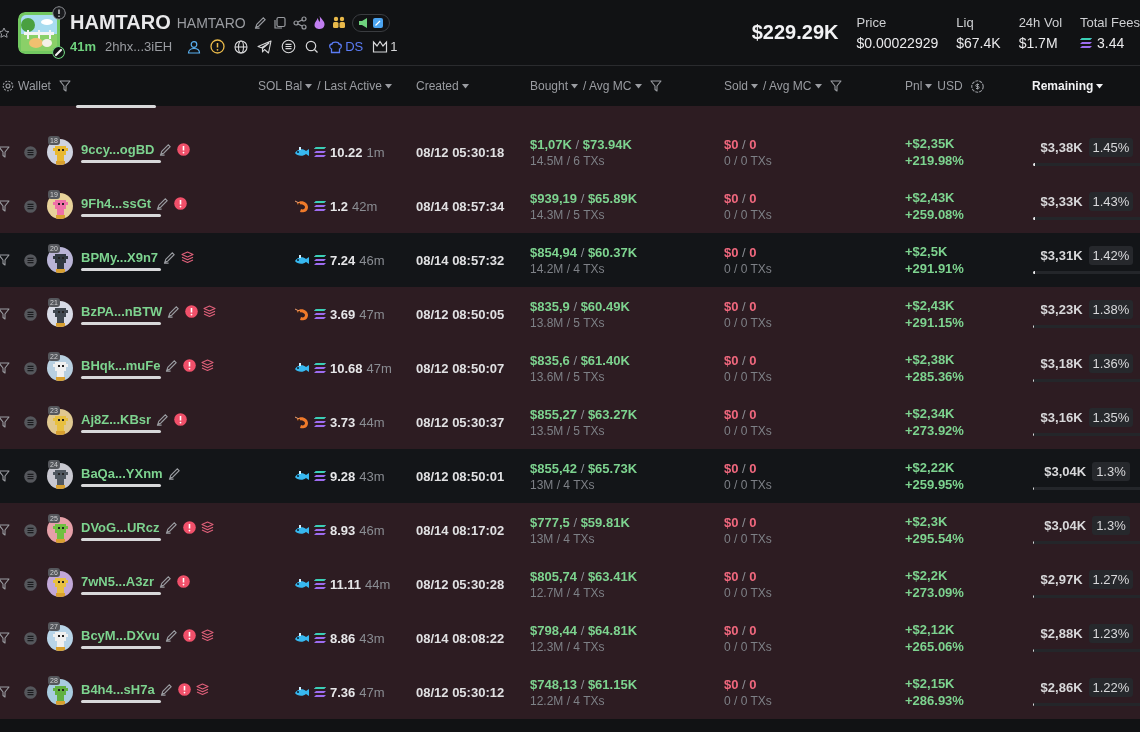 The height and width of the screenshot is (732, 1140). Describe the element at coordinates (612, 468) in the screenshot. I see `bought-avg-mc: $65.73K` at that location.